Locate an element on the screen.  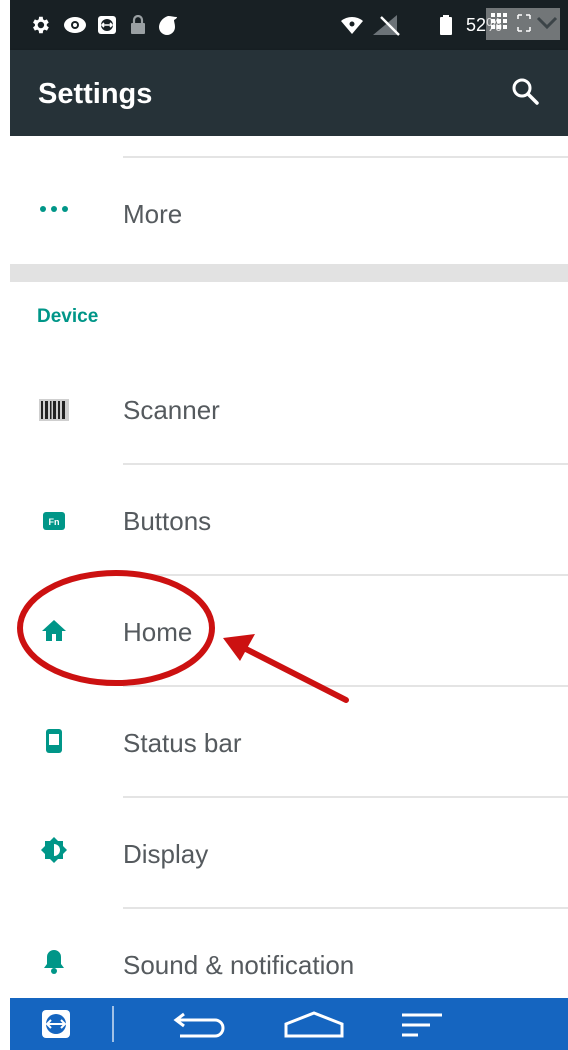
page-margin is located at coordinates (5, 525).